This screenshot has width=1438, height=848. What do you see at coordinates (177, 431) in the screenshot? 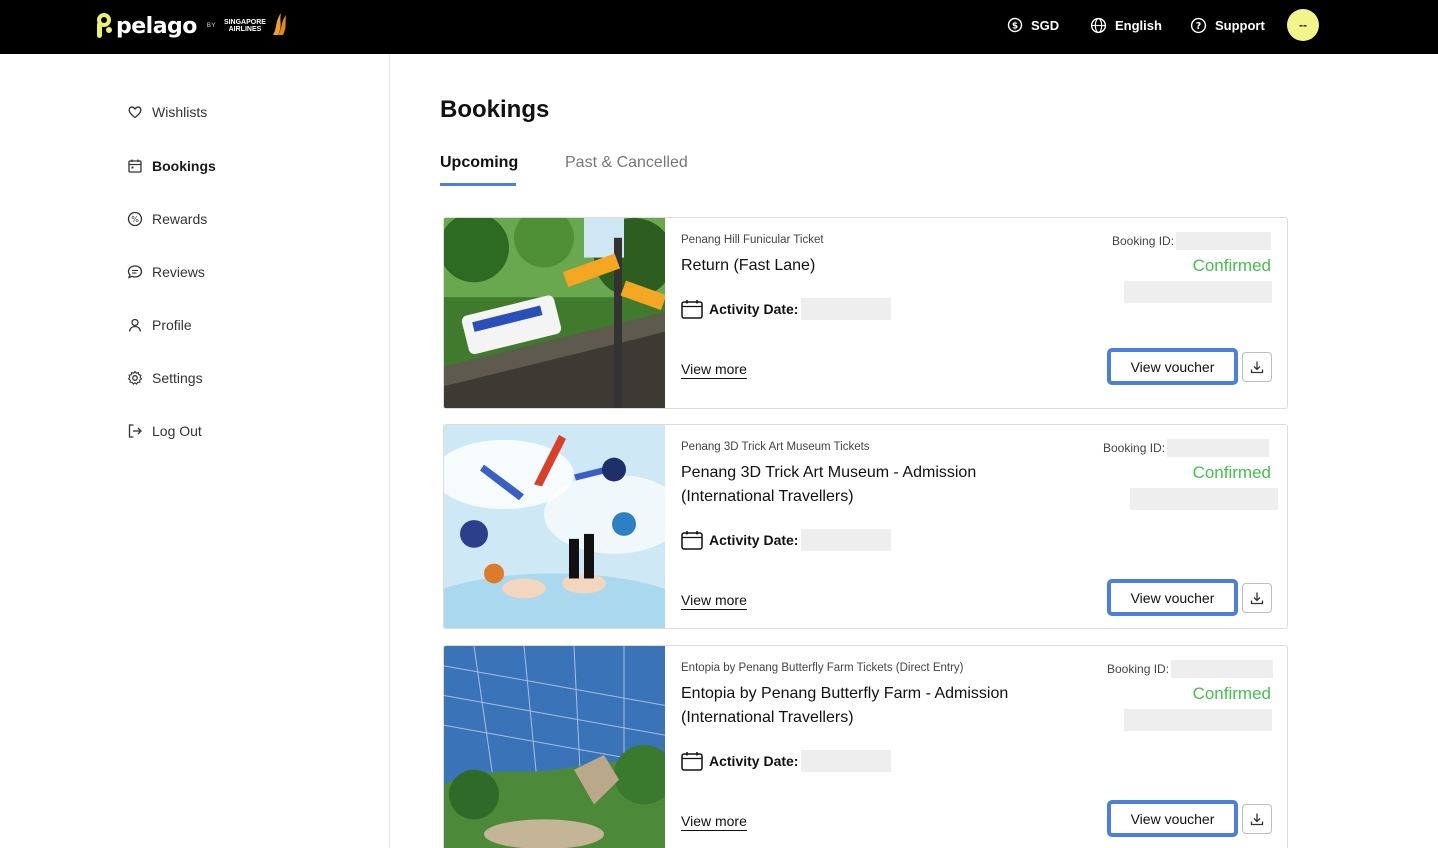
I see `sidebar-item-label: Log Out` at bounding box center [177, 431].